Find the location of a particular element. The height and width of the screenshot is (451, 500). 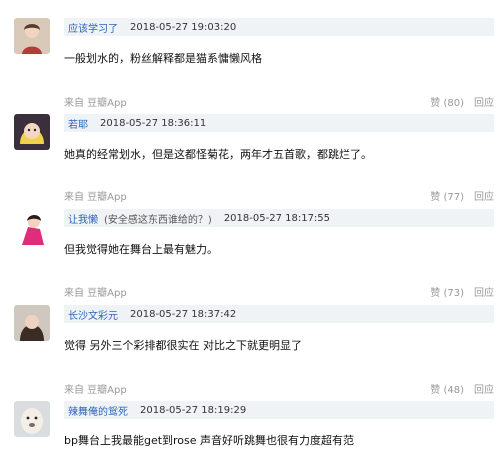

comment-text: 她真的经常划水，但是这都怪菊花，两年才五首歌，都跳烂了。 is located at coordinates (218, 154).